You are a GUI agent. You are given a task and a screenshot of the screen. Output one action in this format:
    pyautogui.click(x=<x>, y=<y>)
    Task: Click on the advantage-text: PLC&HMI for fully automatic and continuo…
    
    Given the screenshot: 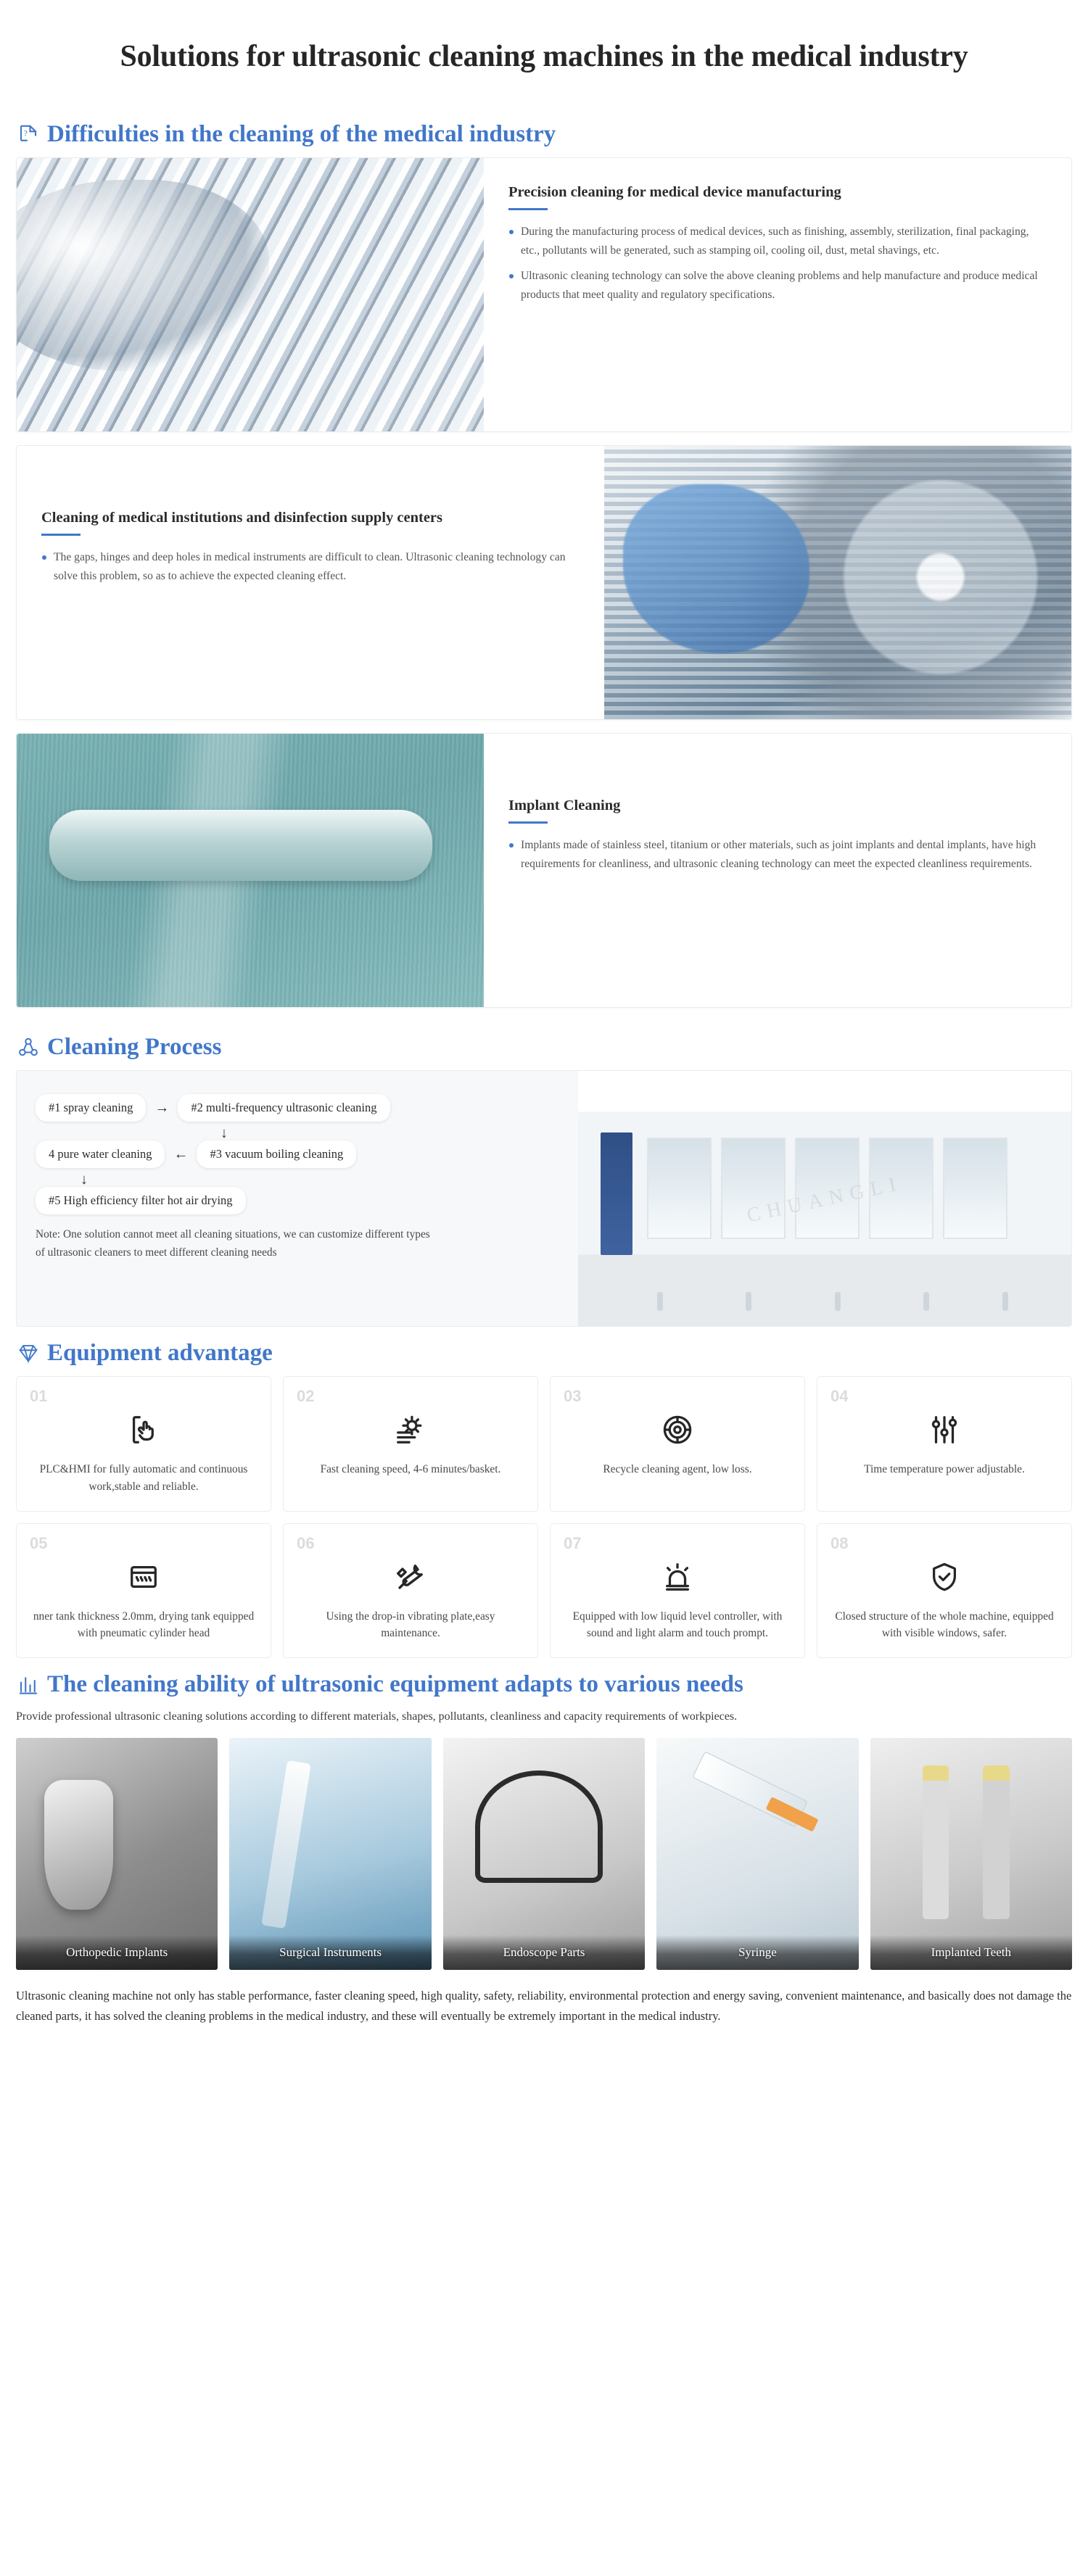 What is the action you would take?
    pyautogui.click(x=143, y=1478)
    